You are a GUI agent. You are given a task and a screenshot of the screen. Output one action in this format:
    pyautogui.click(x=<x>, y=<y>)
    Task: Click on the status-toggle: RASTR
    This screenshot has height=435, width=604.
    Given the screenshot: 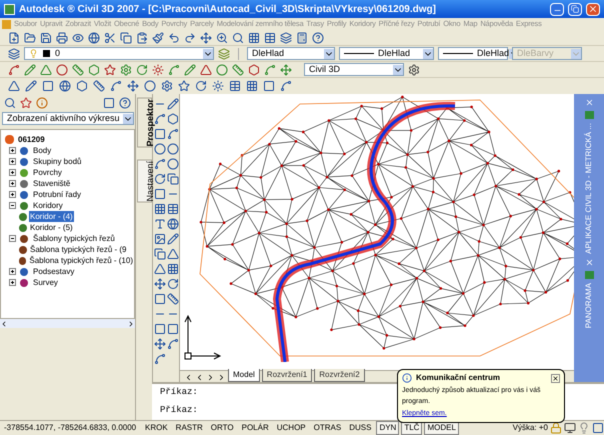 What is the action you would take?
    pyautogui.click(x=189, y=428)
    